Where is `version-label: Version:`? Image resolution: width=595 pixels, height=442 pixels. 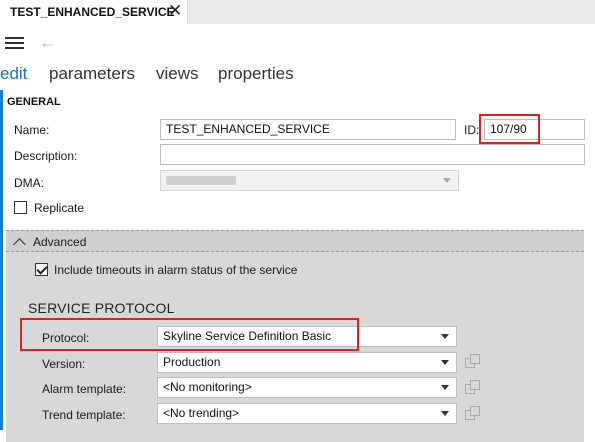 version-label: Version: is located at coordinates (64, 364).